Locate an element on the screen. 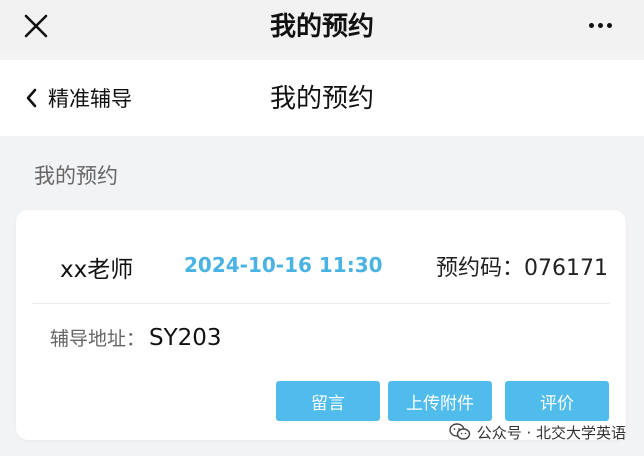 Image resolution: width=644 pixels, height=456 pixels. more-button is located at coordinates (600, 25).